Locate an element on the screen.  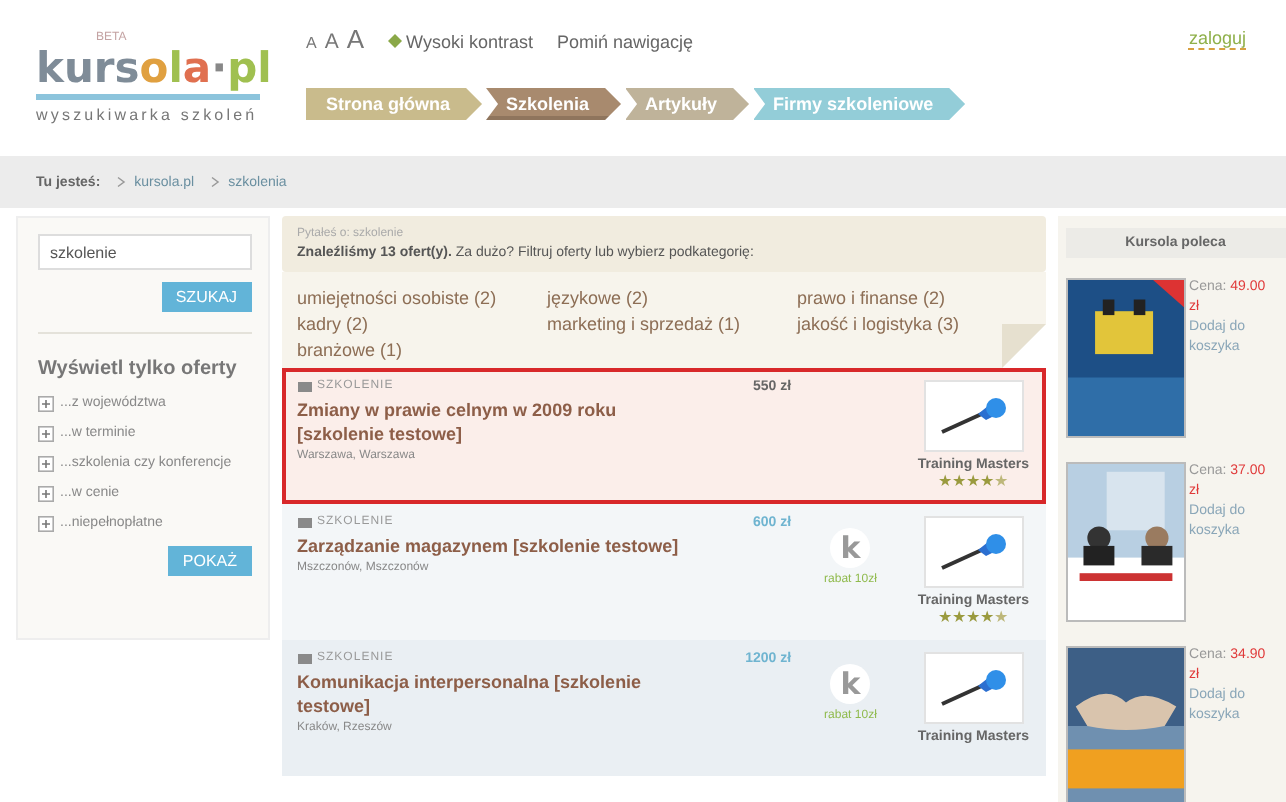
search-field: szkolenie is located at coordinates (145, 252).